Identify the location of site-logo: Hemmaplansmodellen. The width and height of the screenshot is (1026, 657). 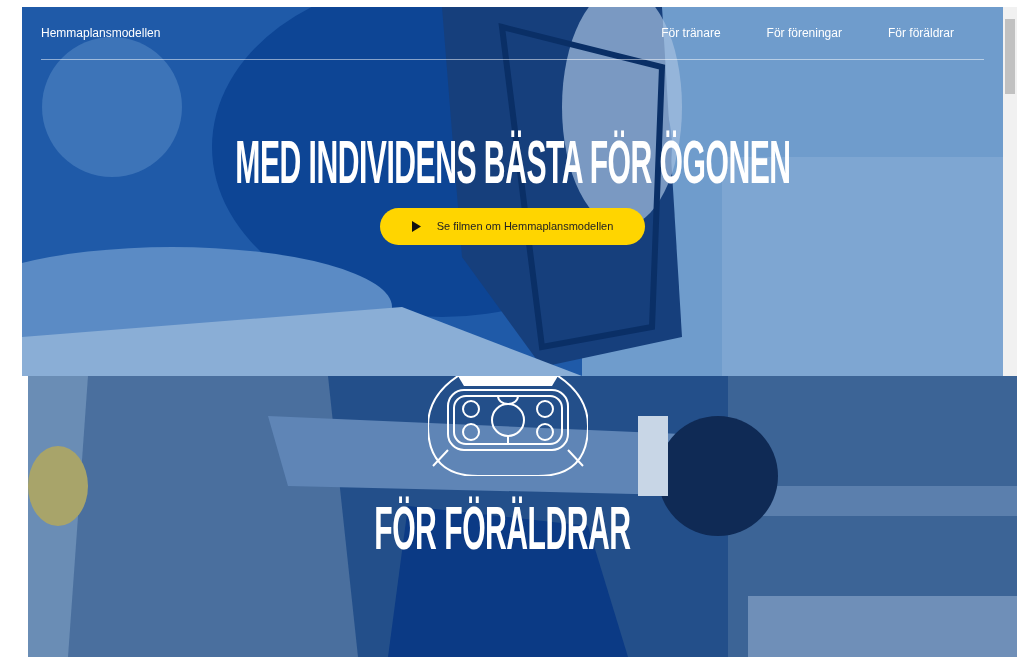
(101, 33).